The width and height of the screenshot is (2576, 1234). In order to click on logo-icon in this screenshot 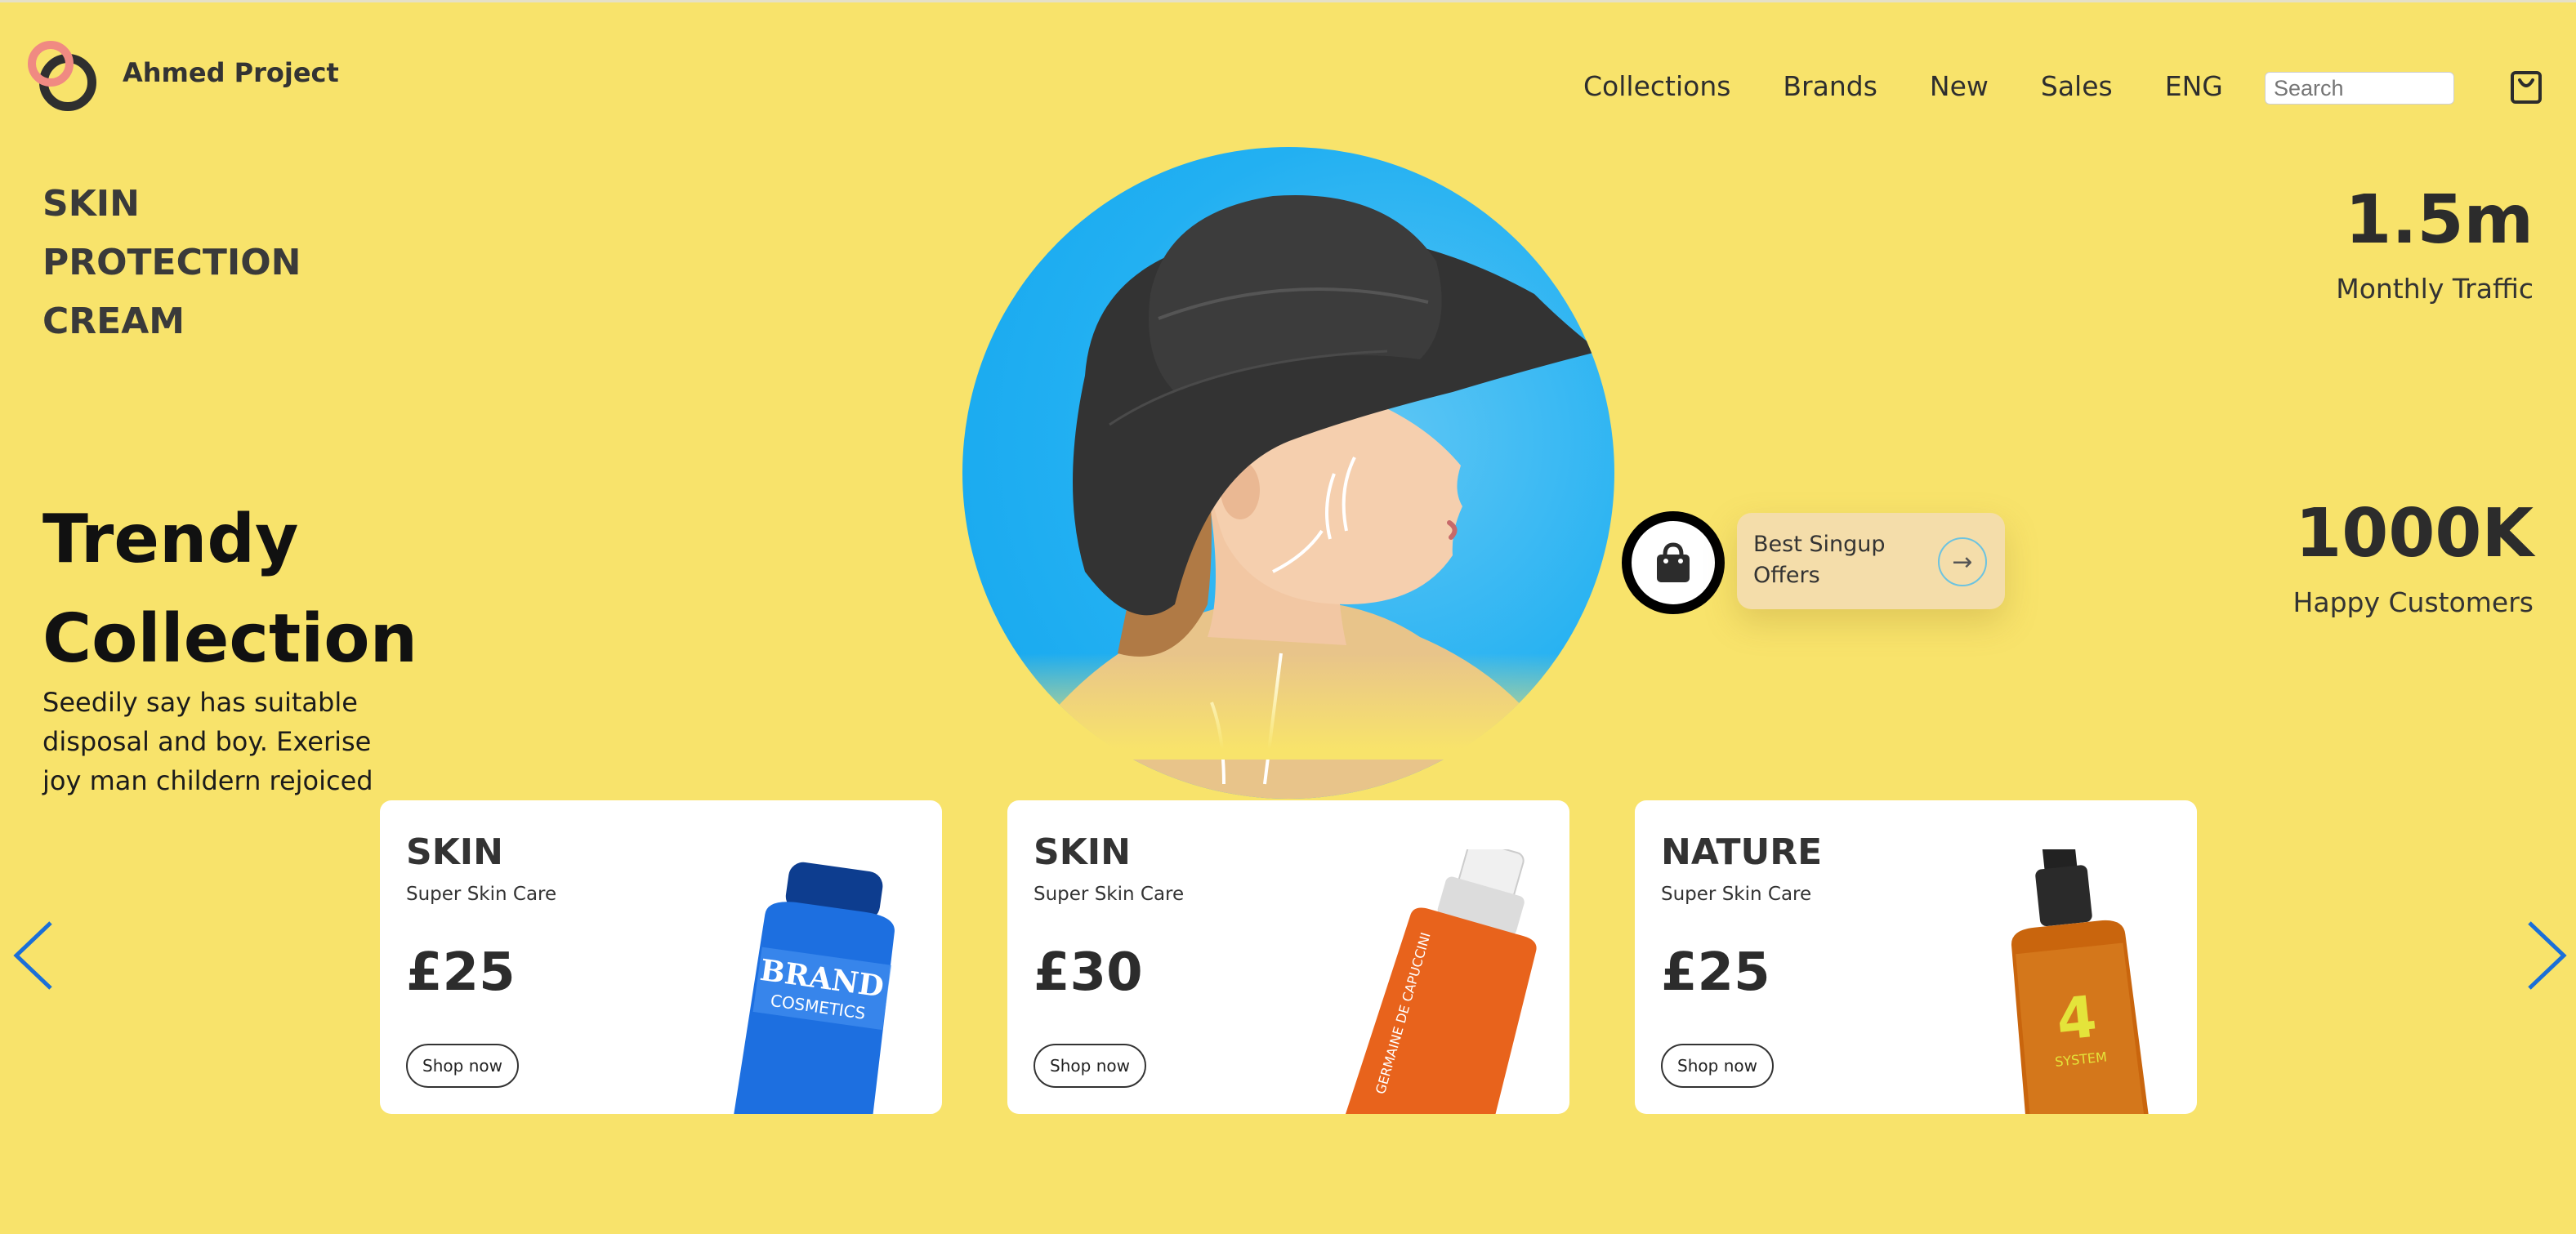, I will do `click(64, 77)`.